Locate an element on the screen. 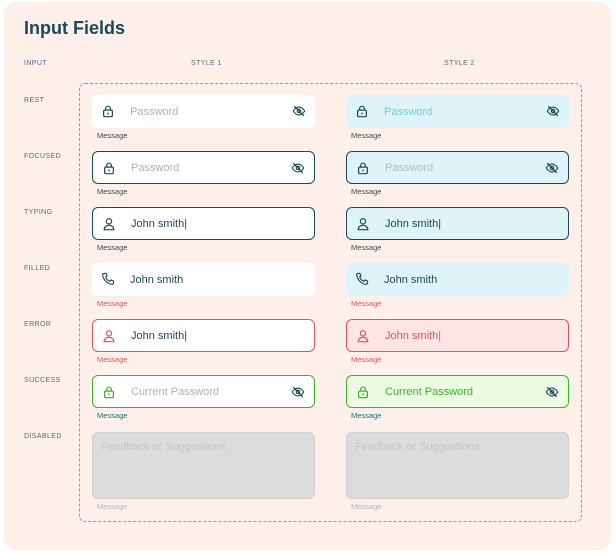 The height and width of the screenshot is (554, 615). password-input-success-style2: Current Password is located at coordinates (457, 391).